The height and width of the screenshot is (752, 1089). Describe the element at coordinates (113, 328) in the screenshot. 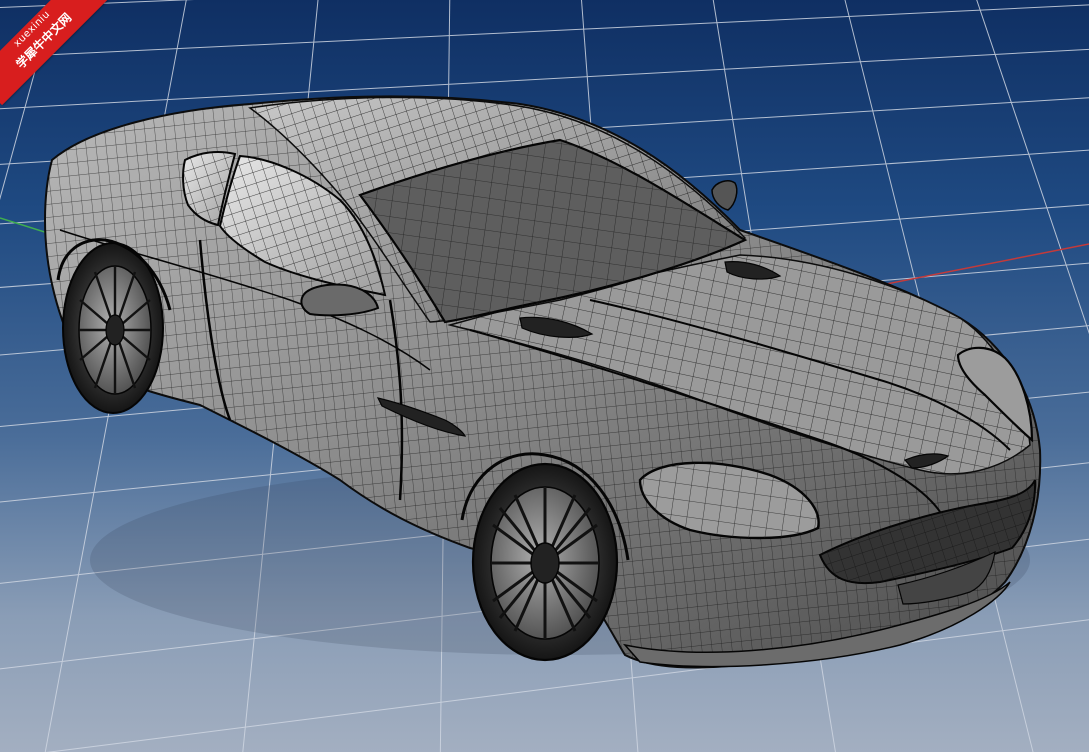

I see `rear-wheel` at that location.